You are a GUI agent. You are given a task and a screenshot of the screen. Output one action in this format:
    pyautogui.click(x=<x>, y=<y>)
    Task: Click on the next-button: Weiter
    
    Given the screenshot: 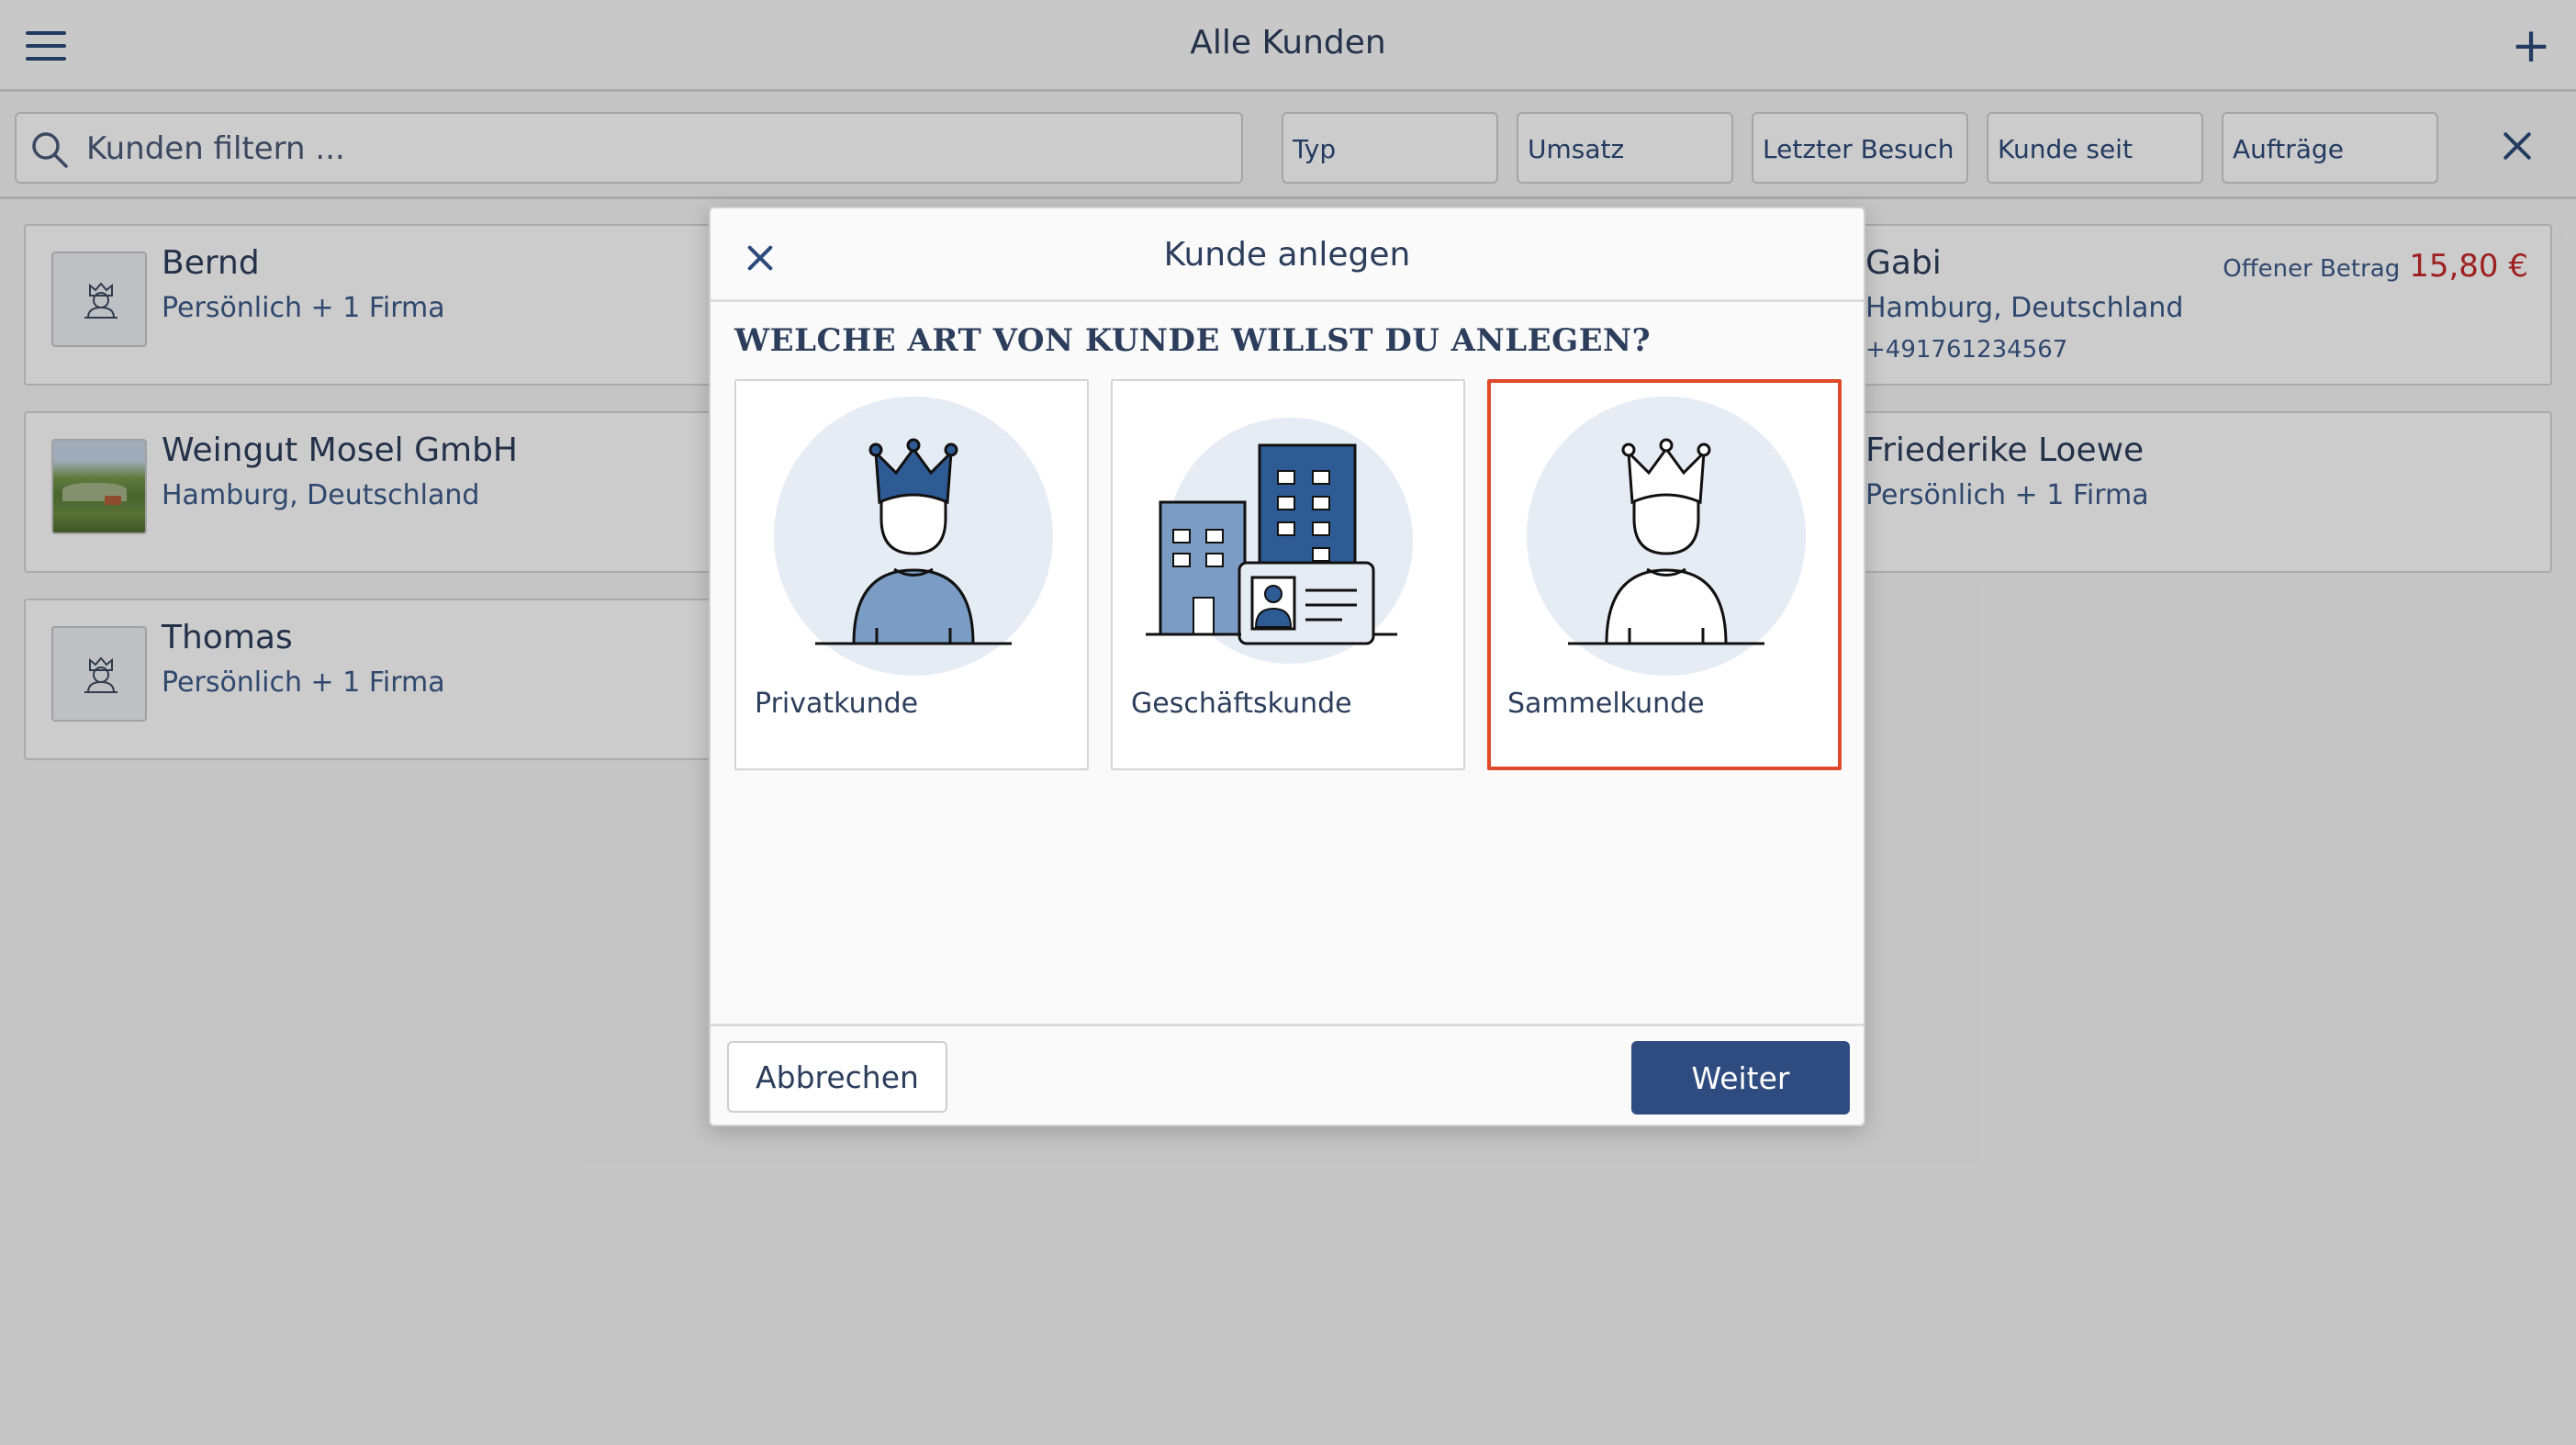 What is the action you would take?
    pyautogui.click(x=1740, y=1078)
    